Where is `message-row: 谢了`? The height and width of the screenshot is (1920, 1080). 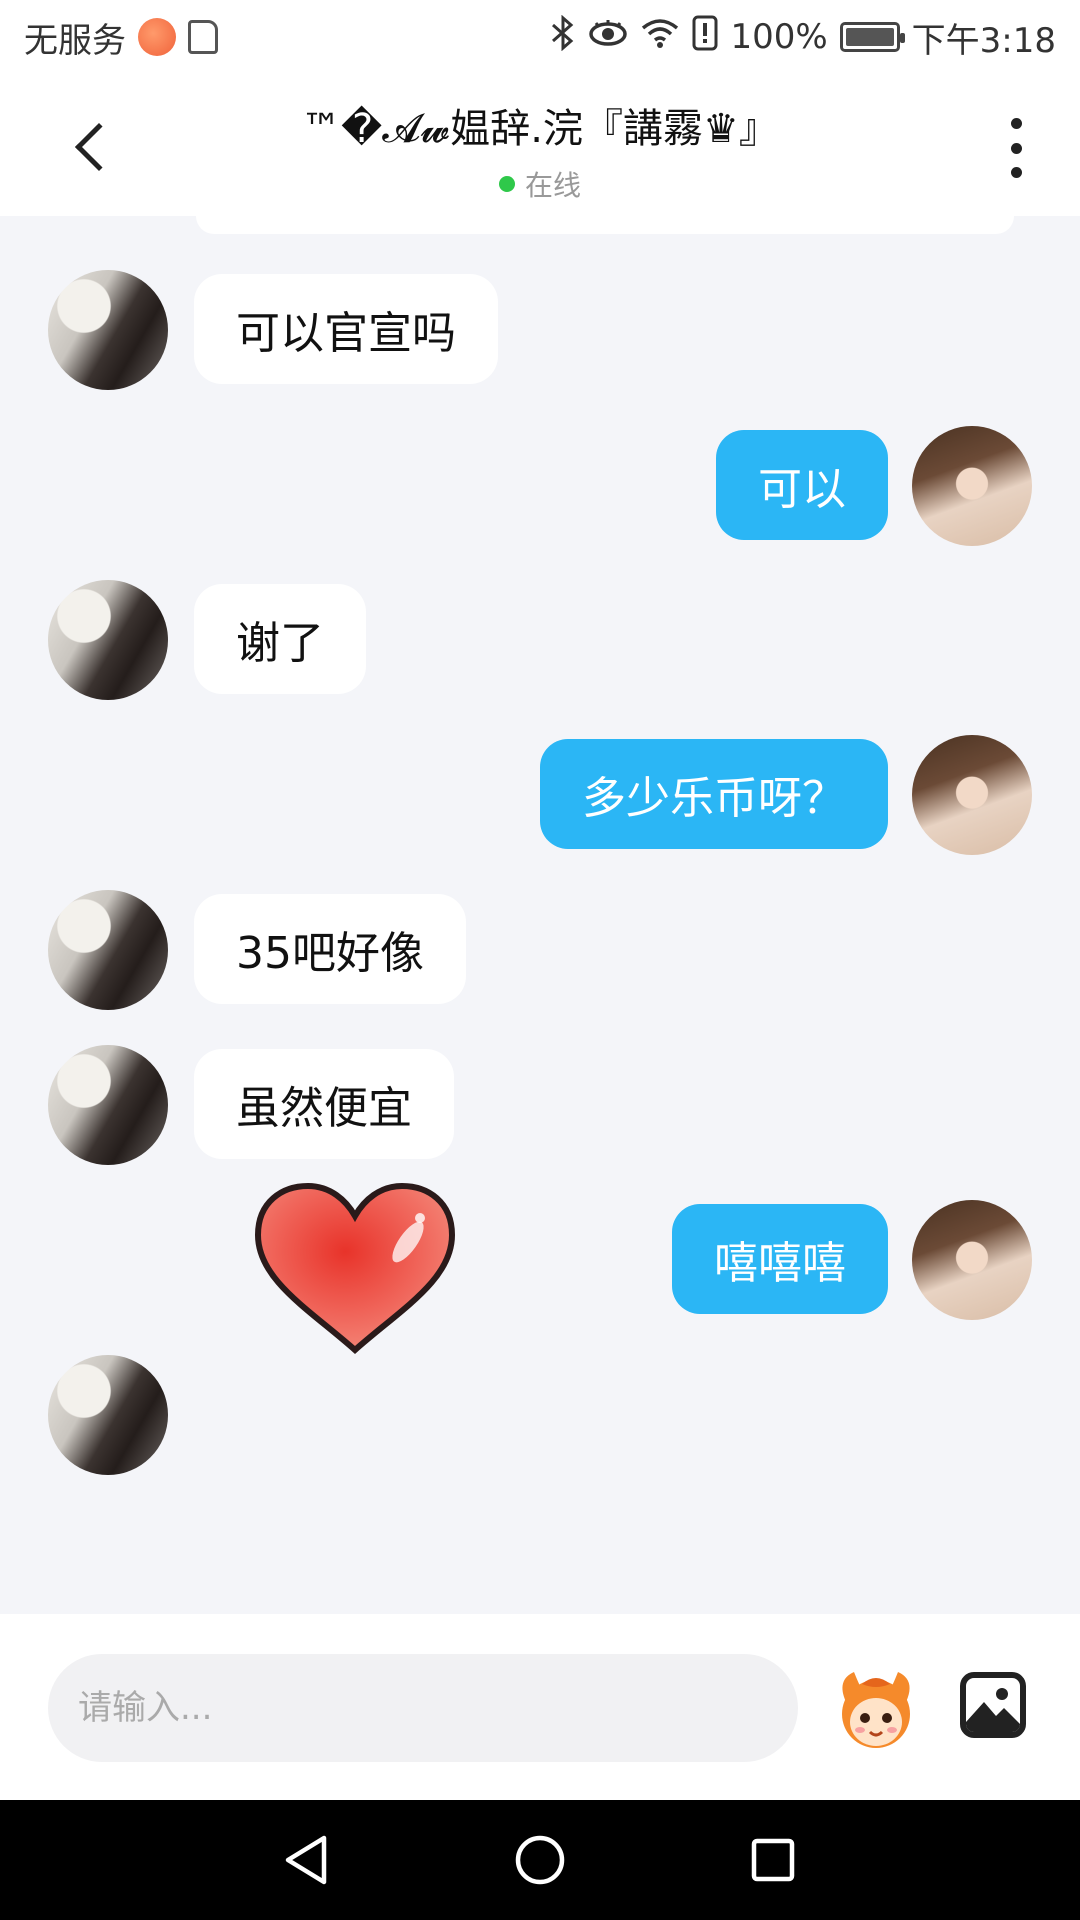
message-row: 谢了 is located at coordinates (540, 640).